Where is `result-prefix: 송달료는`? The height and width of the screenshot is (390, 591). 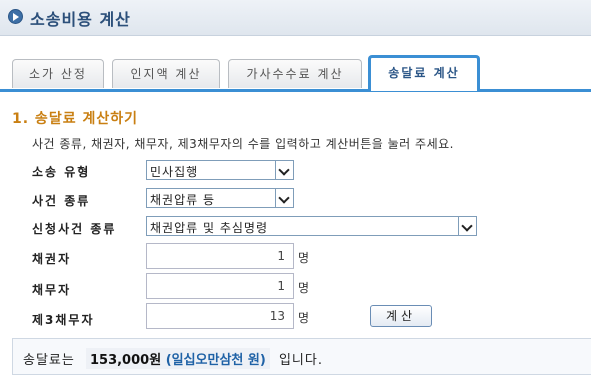 result-prefix: 송달료는 is located at coordinates (49, 360).